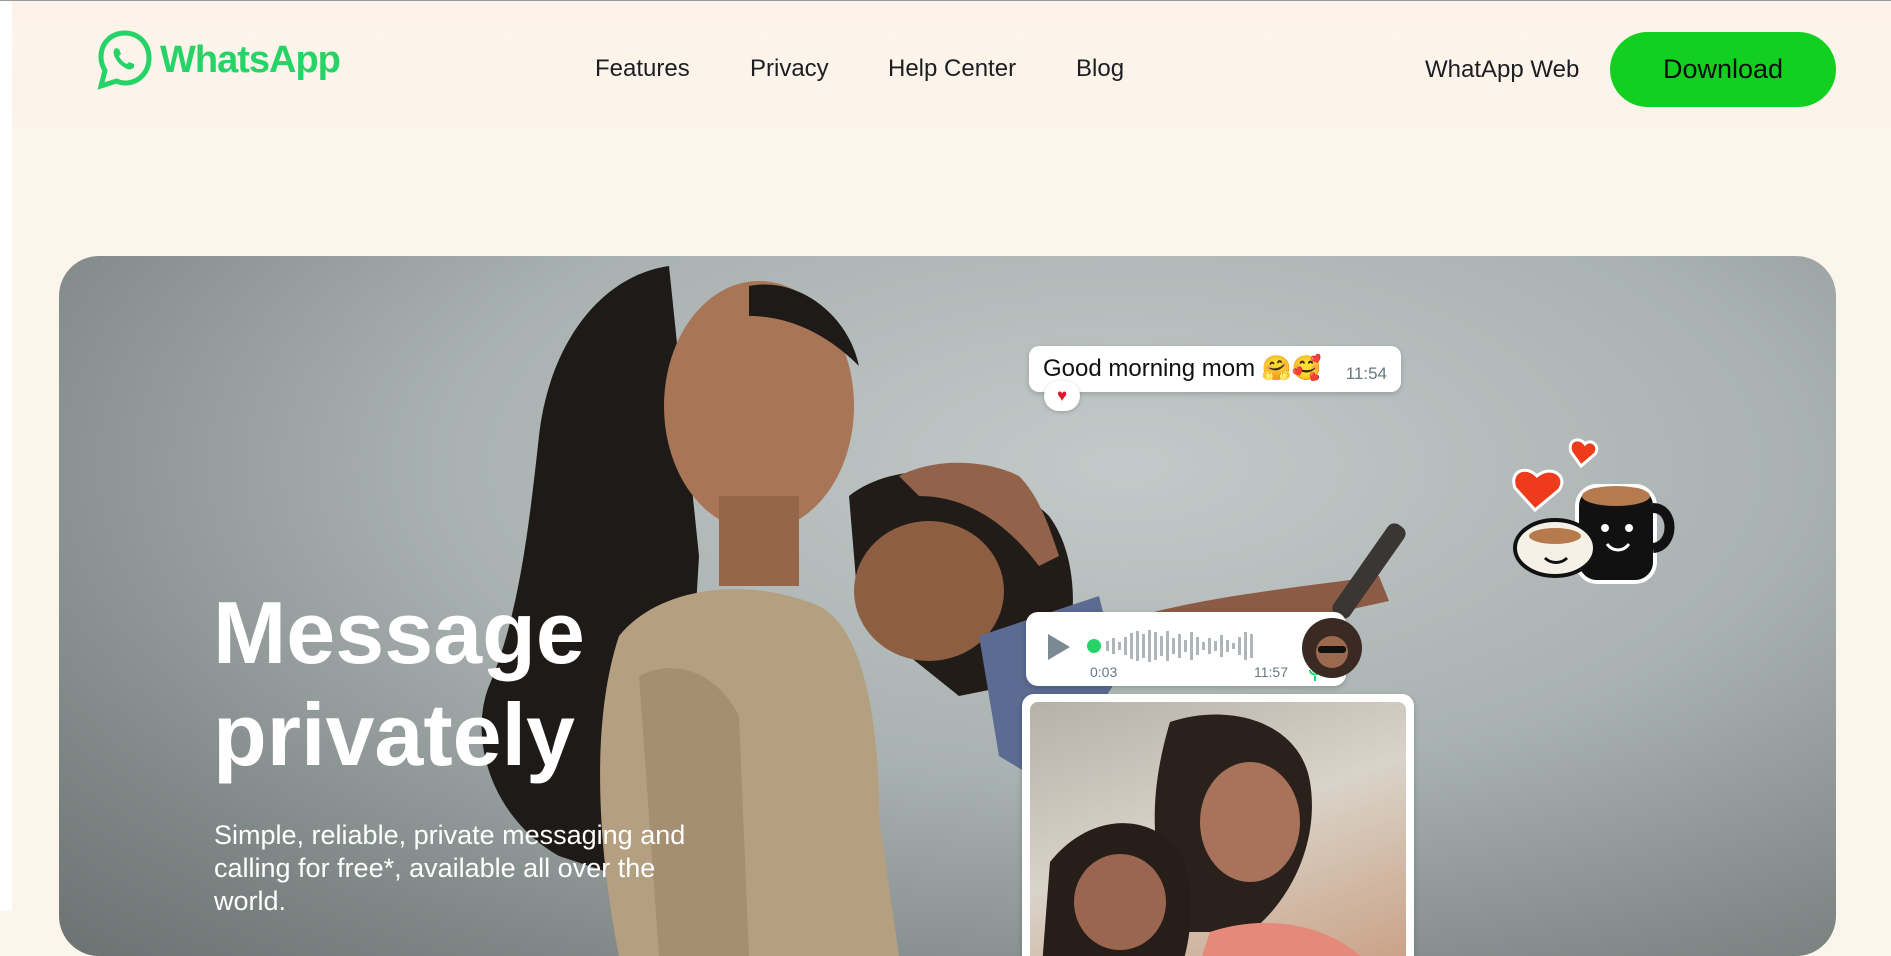  What do you see at coordinates (1100, 69) in the screenshot?
I see `nav-blog: Blog` at bounding box center [1100, 69].